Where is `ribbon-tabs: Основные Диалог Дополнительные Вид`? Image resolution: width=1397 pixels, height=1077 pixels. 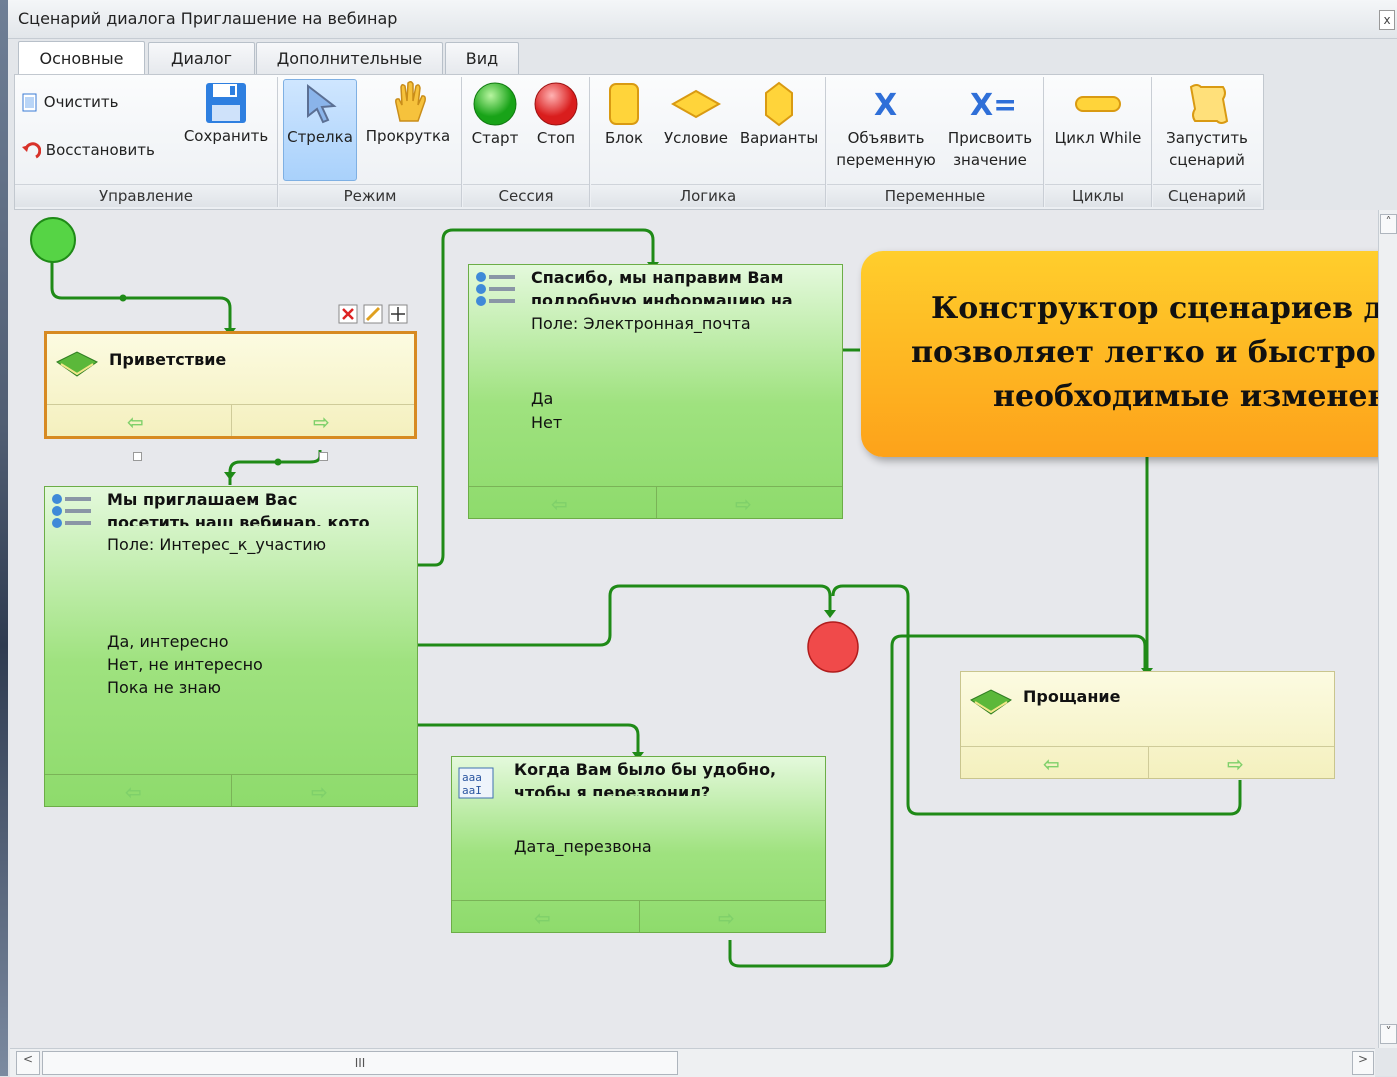 ribbon-tabs: Основные Диалог Дополнительные Вид is located at coordinates (702, 56).